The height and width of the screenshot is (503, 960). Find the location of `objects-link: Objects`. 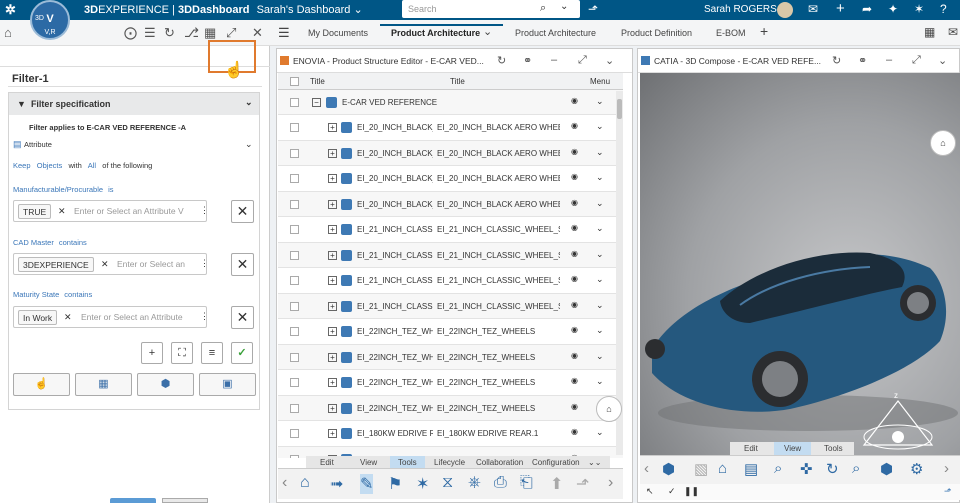

objects-link: Objects is located at coordinates (49, 165).